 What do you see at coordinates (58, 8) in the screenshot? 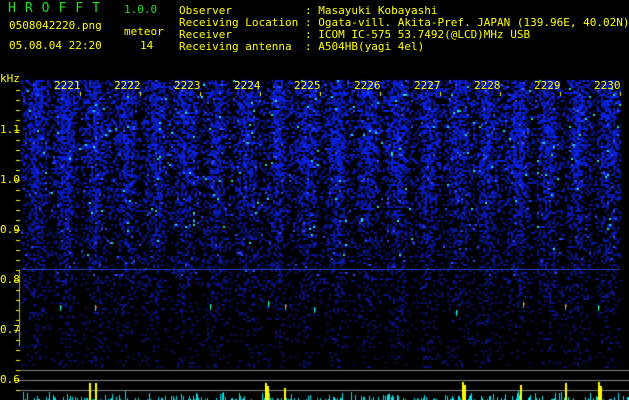
I see `app-title: HROFFT` at bounding box center [58, 8].